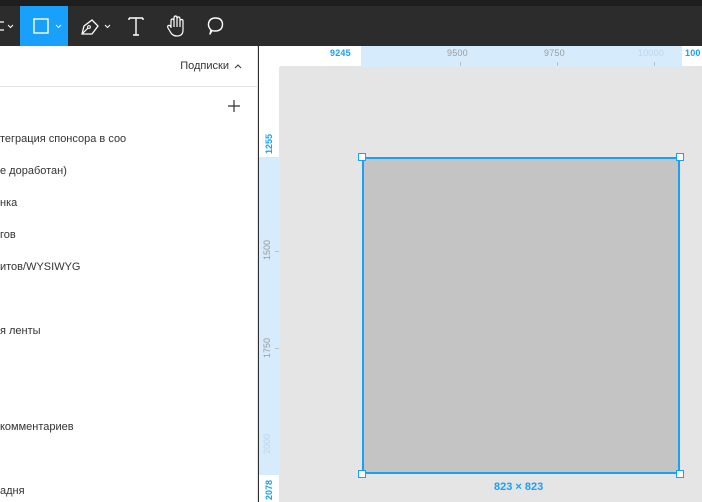 The width and height of the screenshot is (702, 502). I want to click on ruler-left-label: 2078, so click(269, 490).